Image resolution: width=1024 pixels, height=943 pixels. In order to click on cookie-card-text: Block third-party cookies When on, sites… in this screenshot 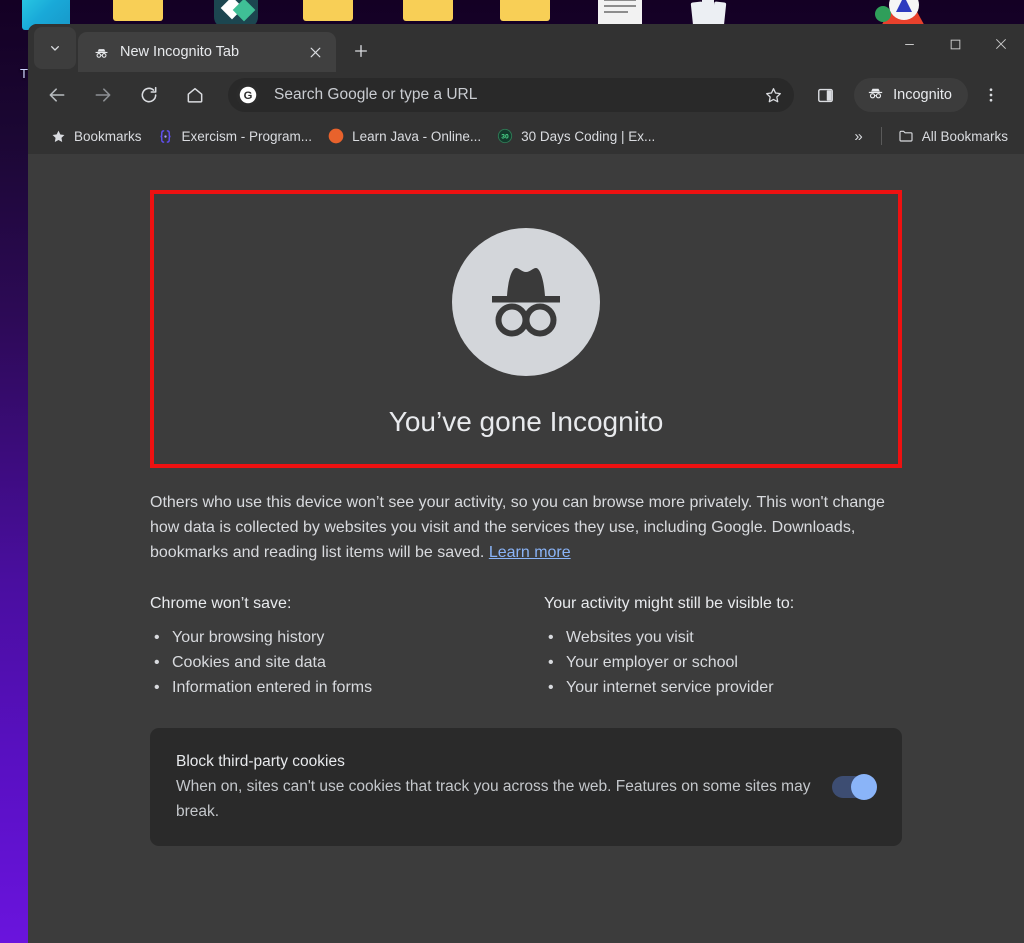, I will do `click(494, 787)`.